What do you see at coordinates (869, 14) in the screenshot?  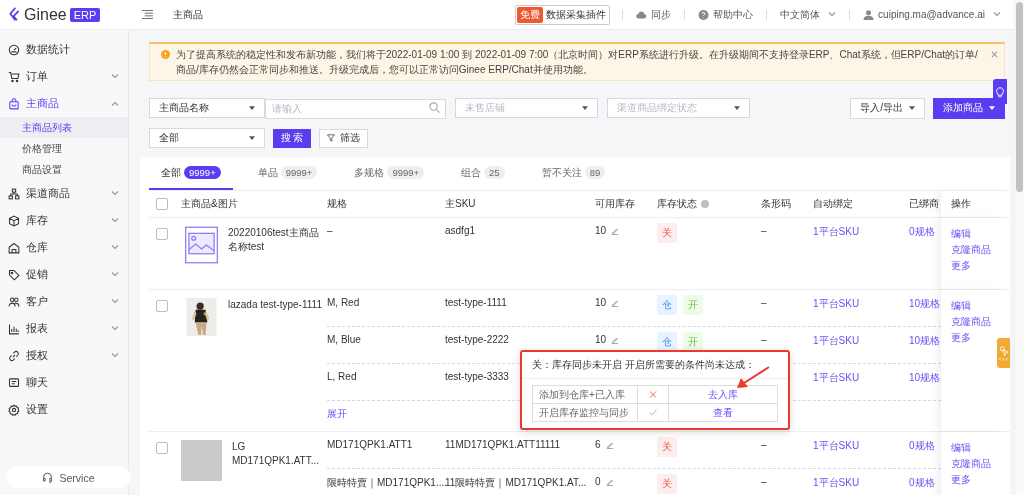 I see `user-icon` at bounding box center [869, 14].